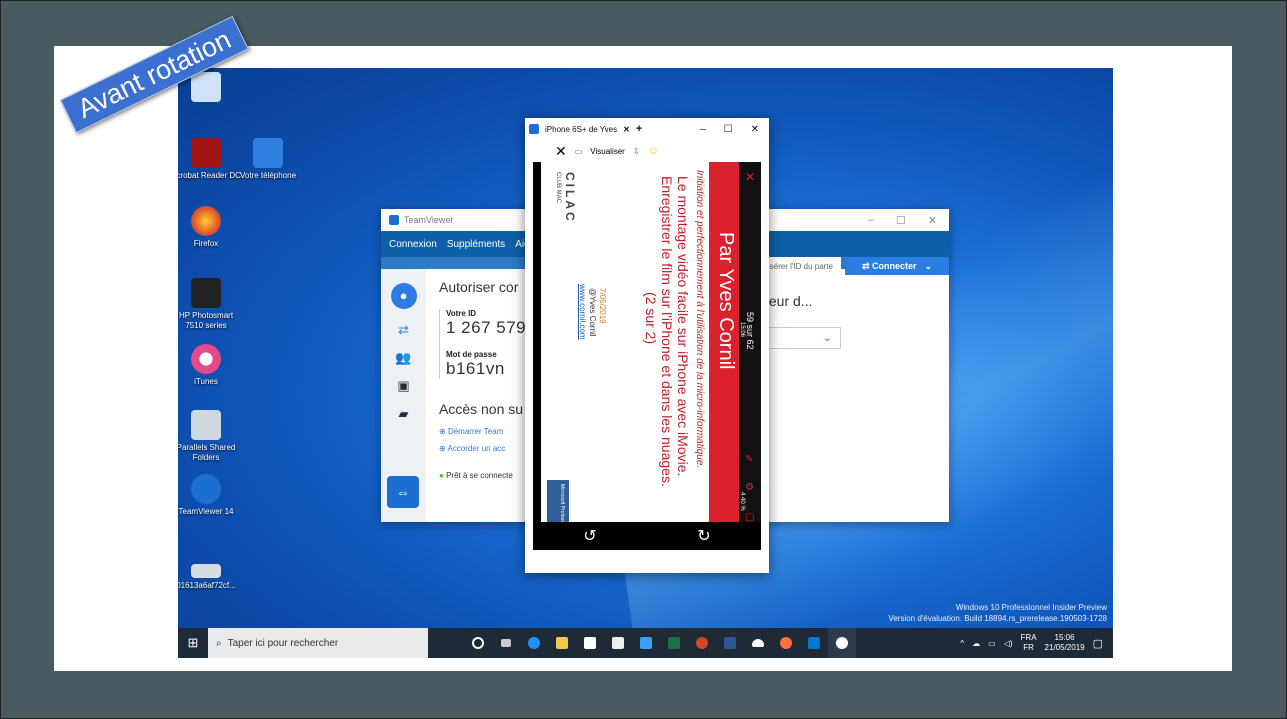 The height and width of the screenshot is (719, 1287). Describe the element at coordinates (206, 425) in the screenshot. I see `folder-icon` at that location.